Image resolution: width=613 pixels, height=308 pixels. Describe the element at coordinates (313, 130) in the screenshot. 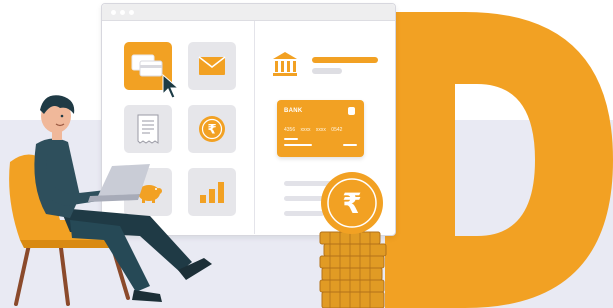

I see `card-number: 4356 xxxx xxxx 0542` at that location.